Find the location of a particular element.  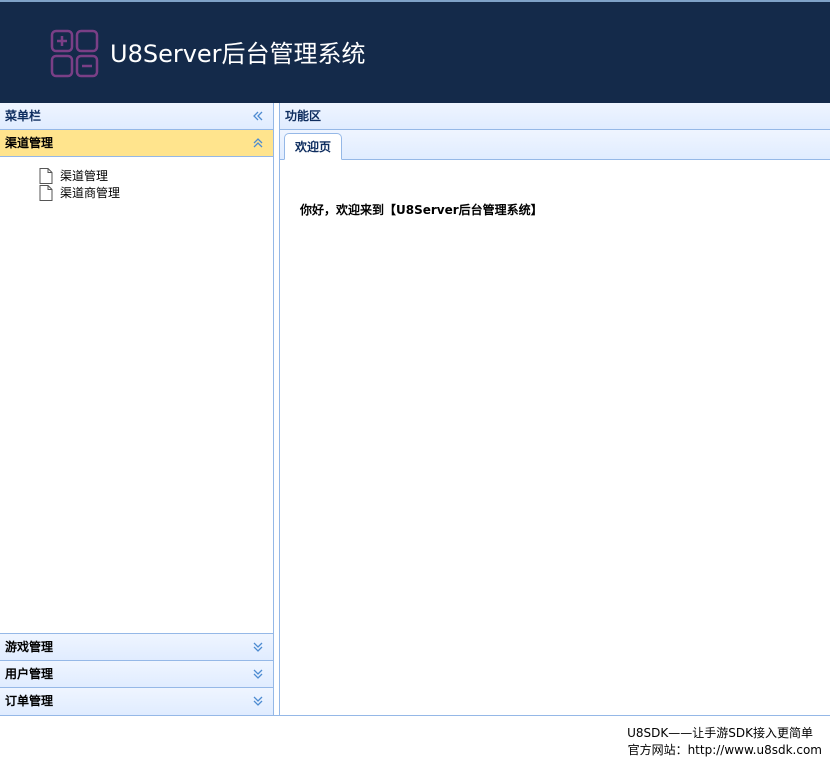

accordion-game-management: 游戏管理 is located at coordinates (136, 647).